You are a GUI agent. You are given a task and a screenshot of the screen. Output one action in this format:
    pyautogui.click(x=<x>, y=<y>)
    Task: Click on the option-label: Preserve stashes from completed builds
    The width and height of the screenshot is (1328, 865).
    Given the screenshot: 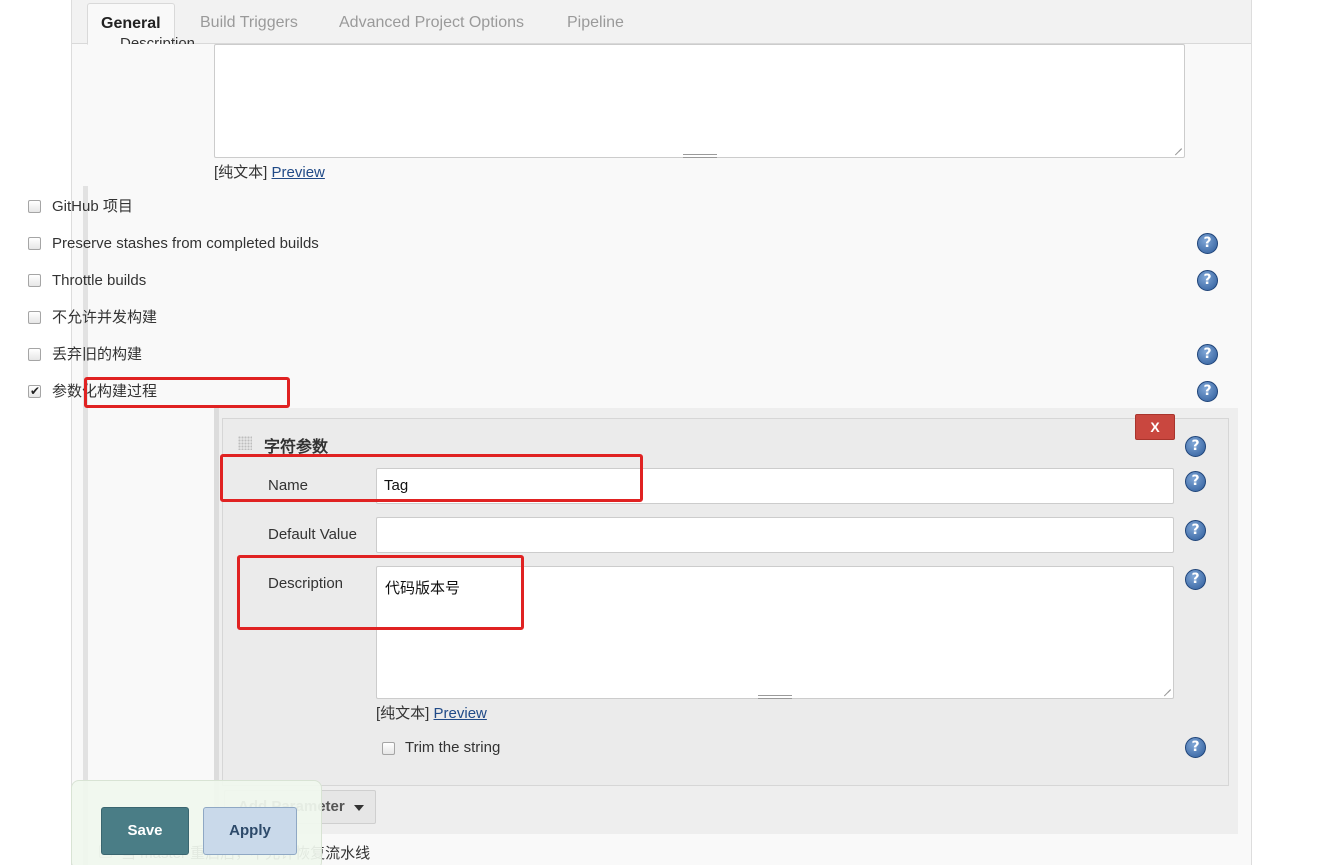 What is the action you would take?
    pyautogui.click(x=185, y=243)
    